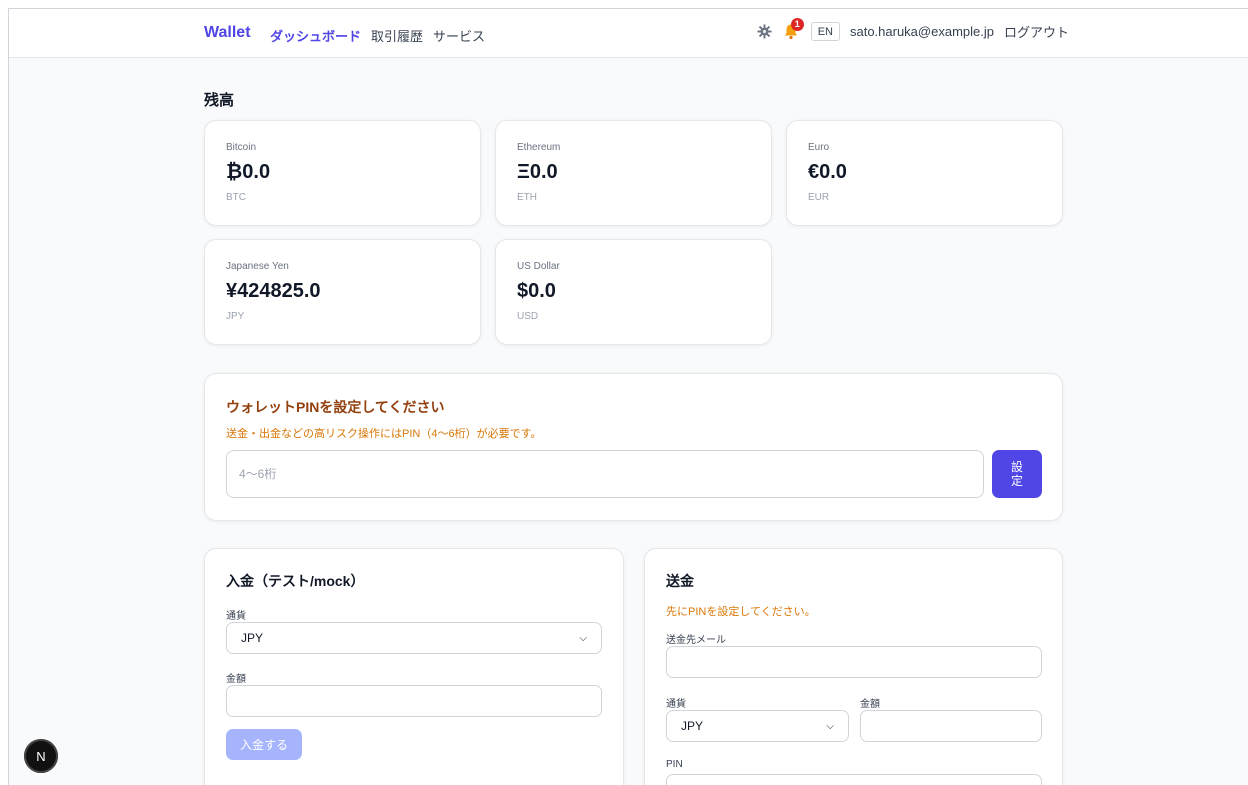 Image resolution: width=1248 pixels, height=785 pixels. What do you see at coordinates (797, 24) in the screenshot?
I see `notification-badge: 1` at bounding box center [797, 24].